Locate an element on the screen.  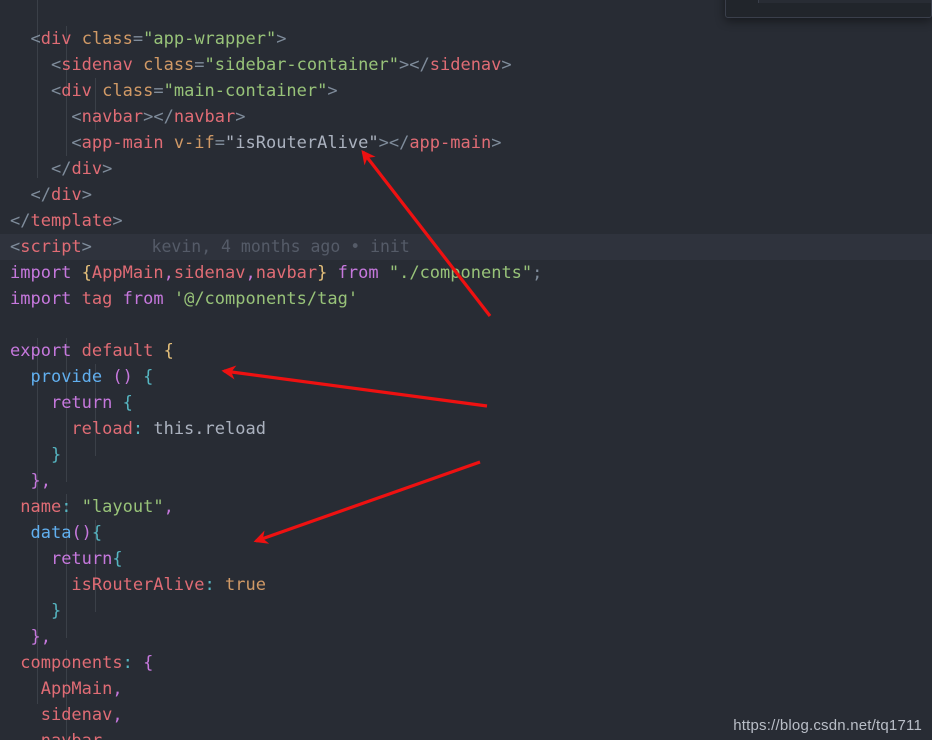
code-line: return{ is located at coordinates (466, 559).